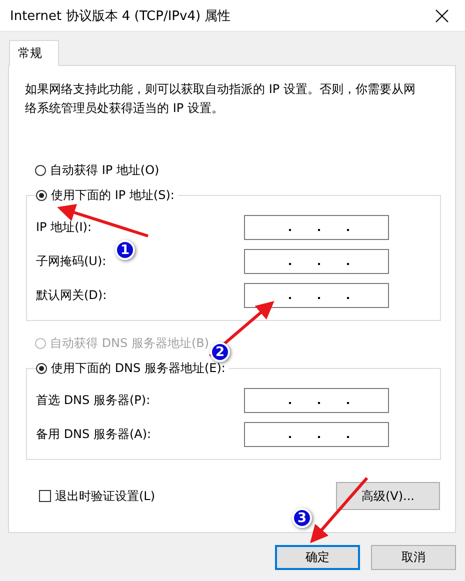  I want to click on close-icon, so click(442, 15).